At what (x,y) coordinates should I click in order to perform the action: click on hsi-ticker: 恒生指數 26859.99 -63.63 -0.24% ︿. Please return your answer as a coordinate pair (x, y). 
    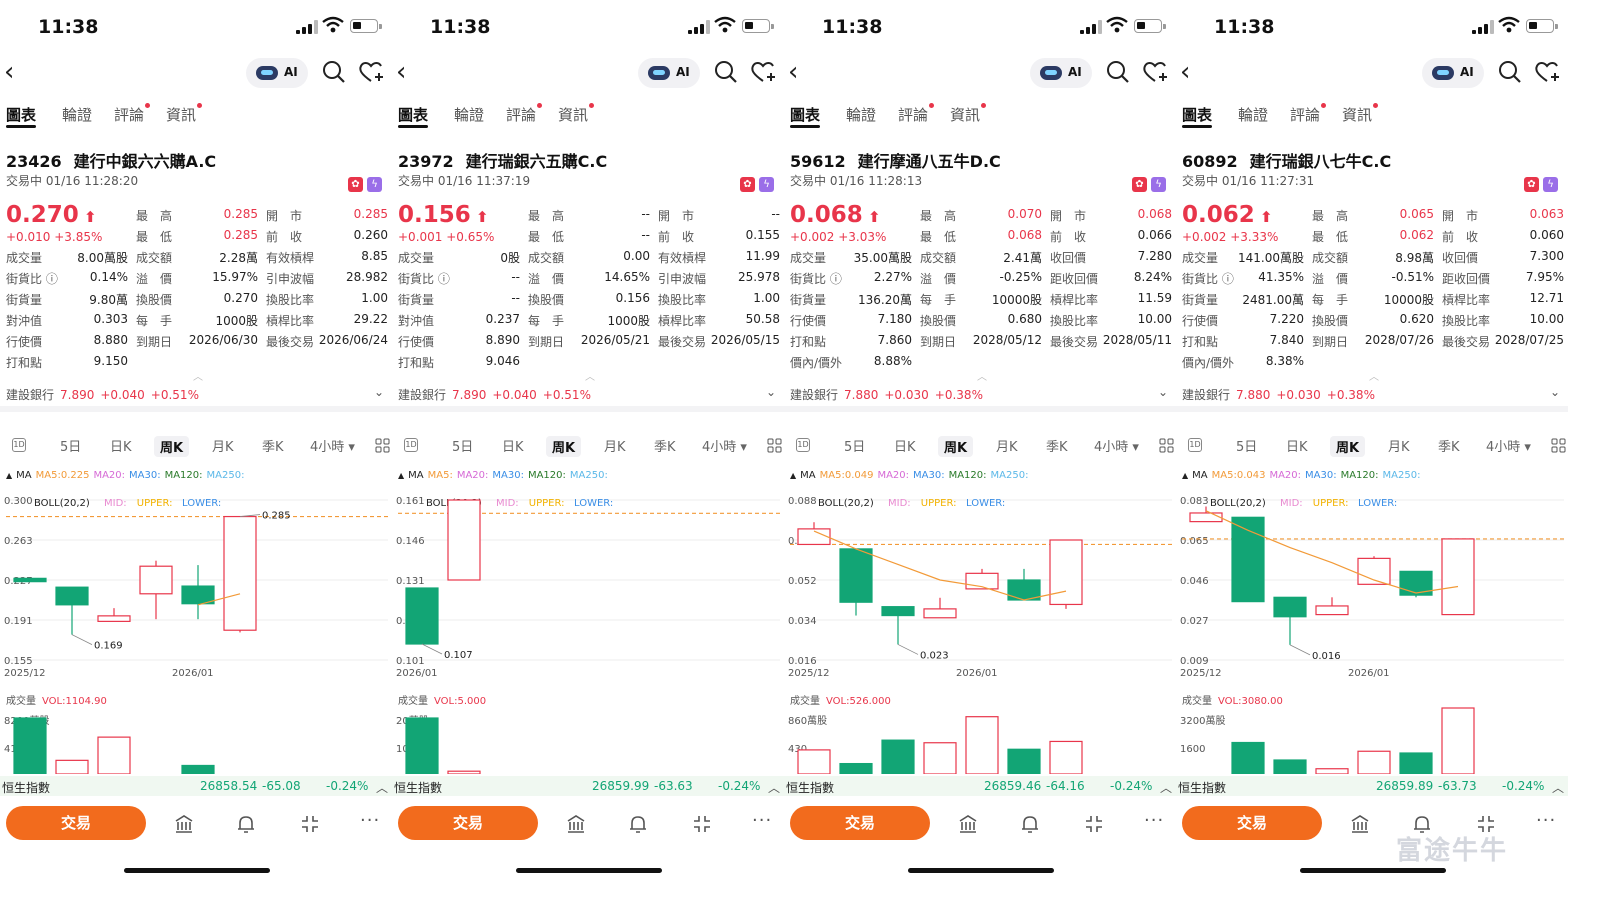
    Looking at the image, I should click on (588, 786).